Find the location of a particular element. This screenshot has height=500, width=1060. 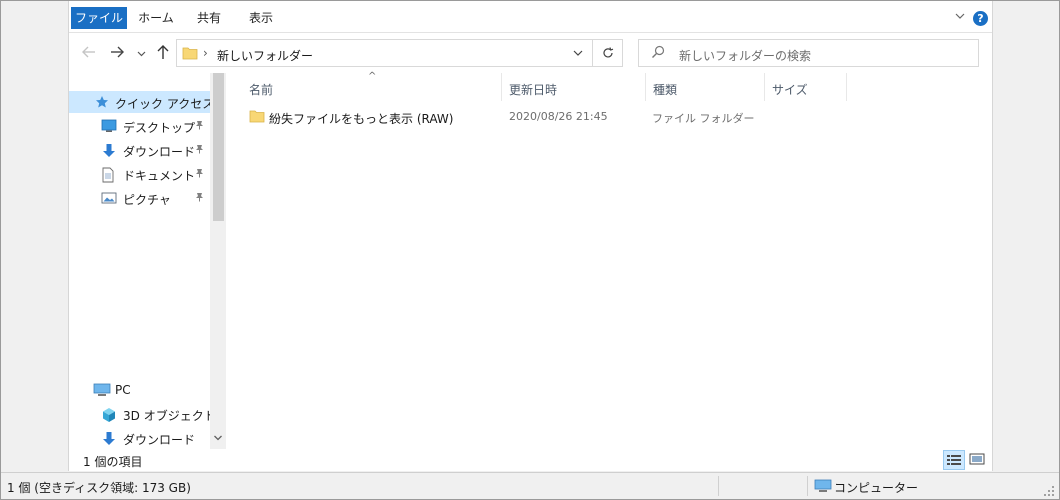

address-dropdown-icon is located at coordinates (578, 54).